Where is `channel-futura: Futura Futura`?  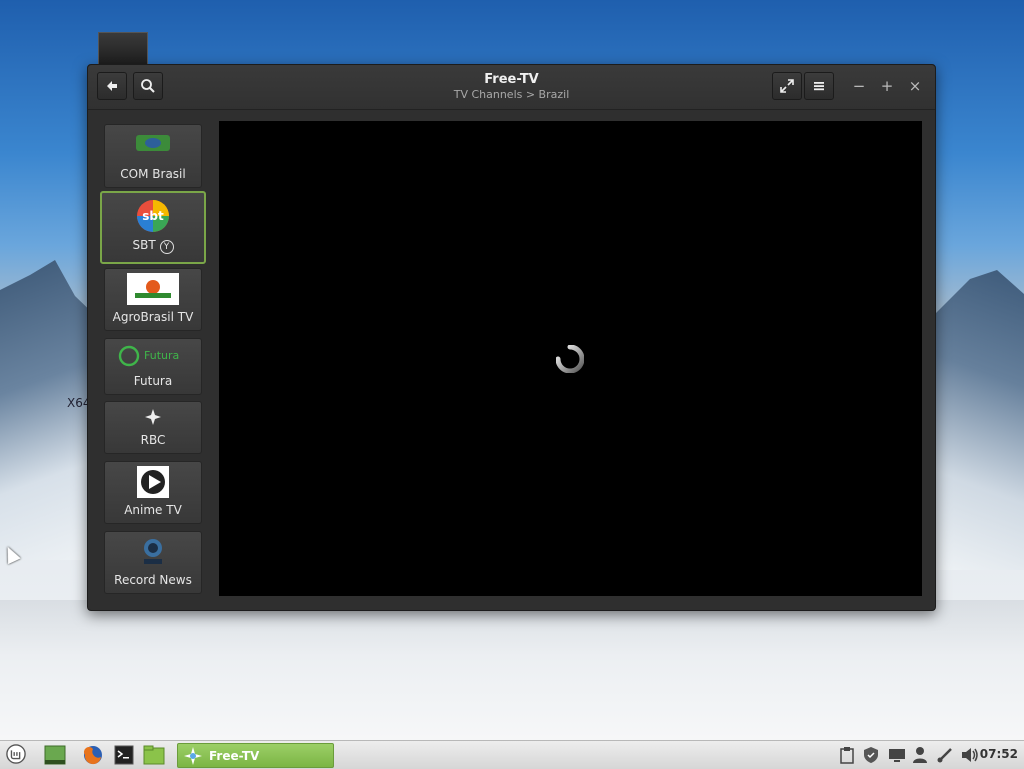
channel-futura: Futura Futura is located at coordinates (153, 366).